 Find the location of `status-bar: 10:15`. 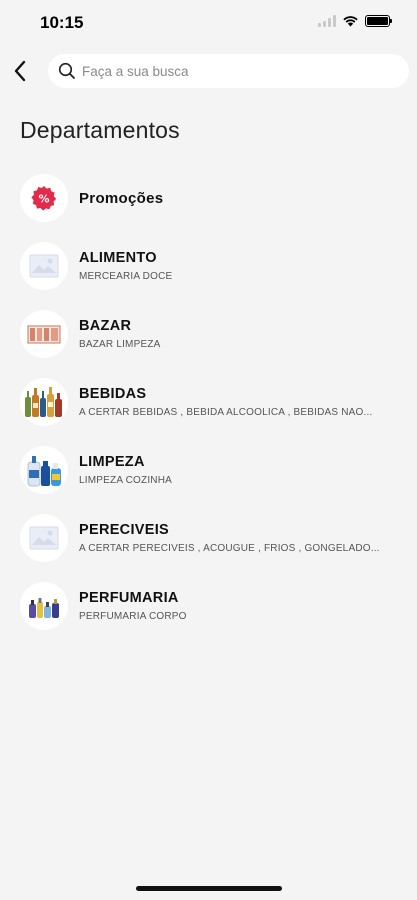

status-bar: 10:15 is located at coordinates (208, 23).